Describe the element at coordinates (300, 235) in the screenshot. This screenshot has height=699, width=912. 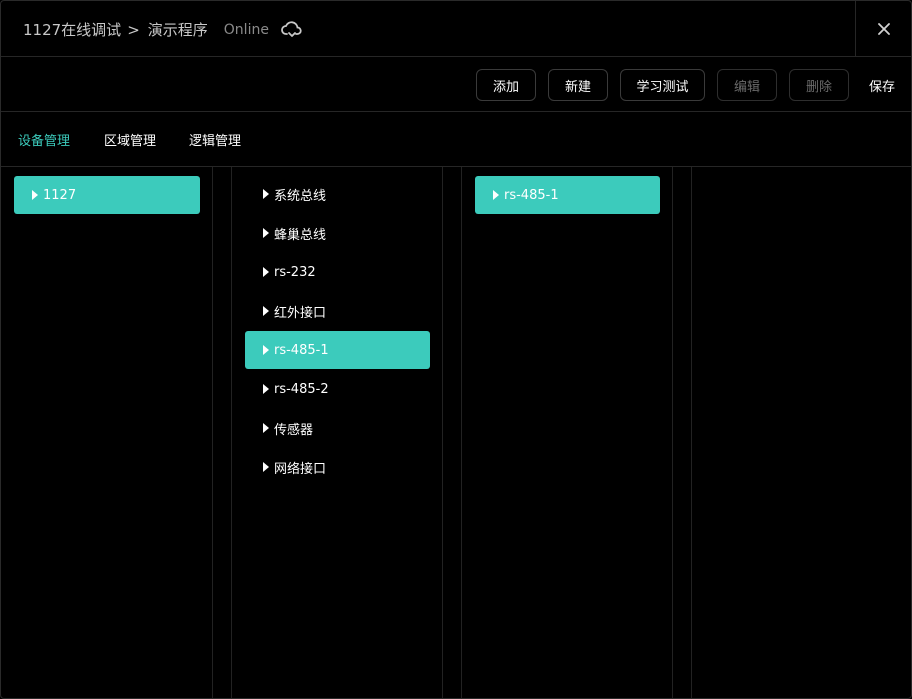
I see `list-item-label: 蜂巢总线` at that location.